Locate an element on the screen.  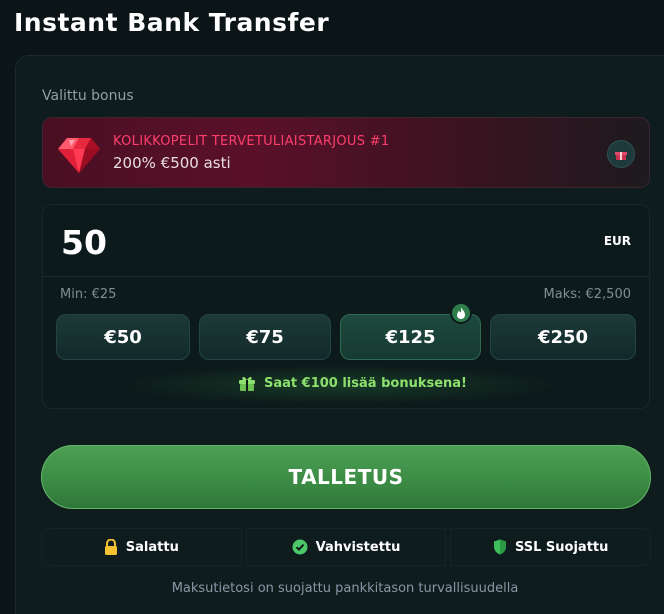
min-amount-label: Min: €25 is located at coordinates (88, 294).